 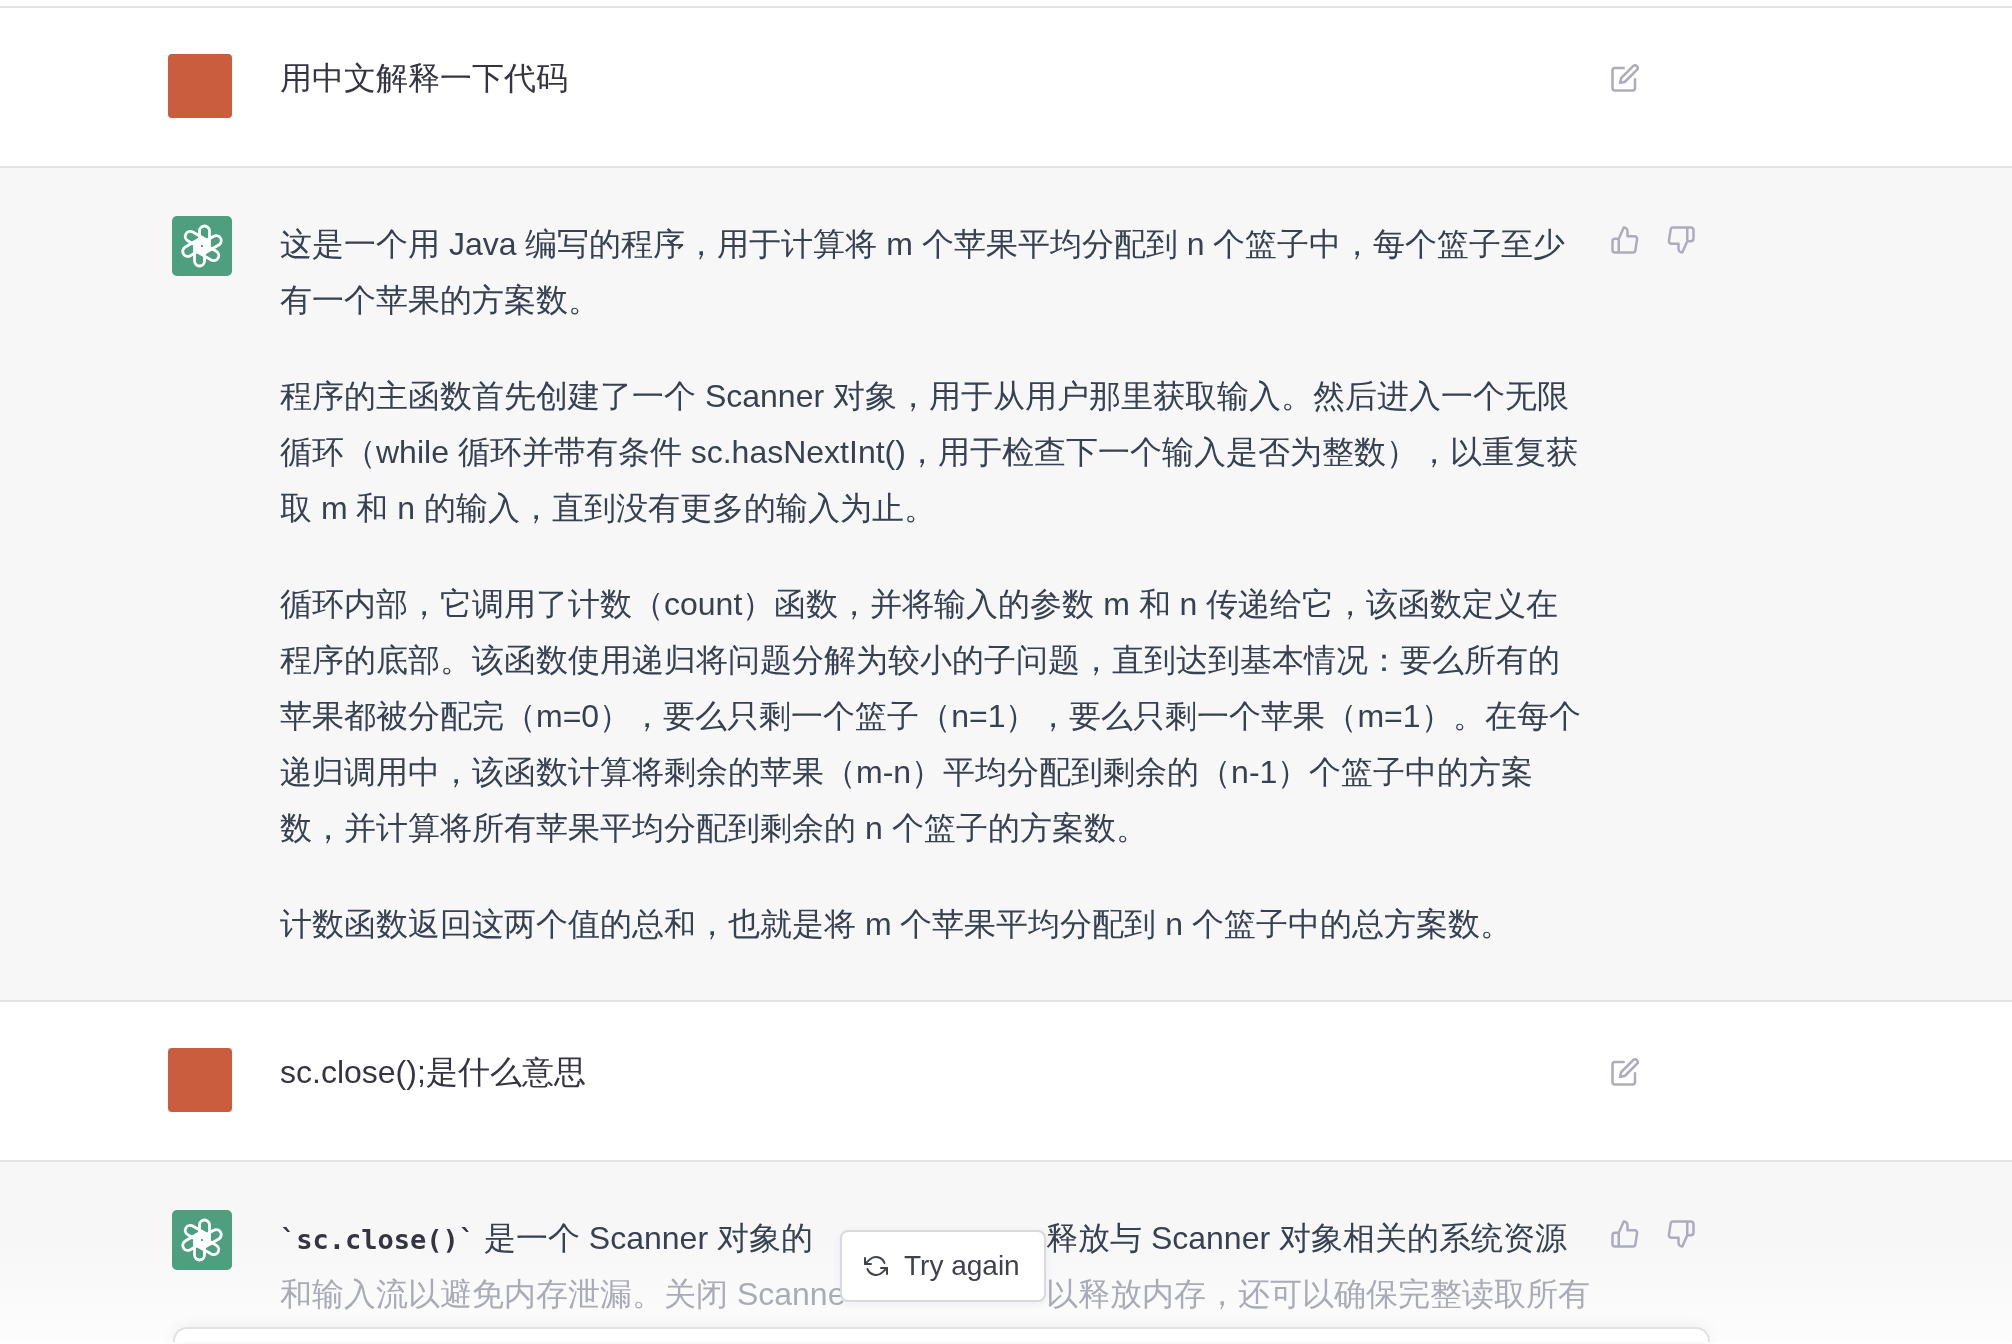 I want to click on message-paragraph: 循环内部，它调用了计数（count）函数，并将输入的参数 m 和 n 传递给它，该函数定义在程序的底部。该函数使用递归将问题分解为较小的子问题，直到达到基本情况：要么所有的苹果都被分配完（m=0），要么只剩一个篮子（n=1），要么只剩一个苹果（m=1）。在每个递归调用中，该函数计算将剩余的苹果（m-n）平均分配到剩余的（n-1）个篮子中的方案数，并计算将所有苹果平均分配到剩余的 n 个篮子的方案数。, so click(x=931, y=716).